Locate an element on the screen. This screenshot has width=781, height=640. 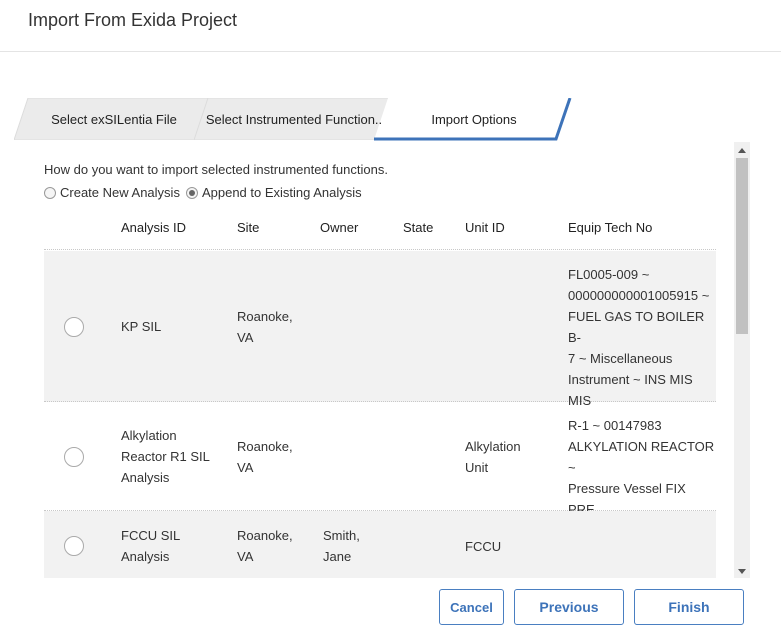
previous-button: Previous is located at coordinates (569, 607).